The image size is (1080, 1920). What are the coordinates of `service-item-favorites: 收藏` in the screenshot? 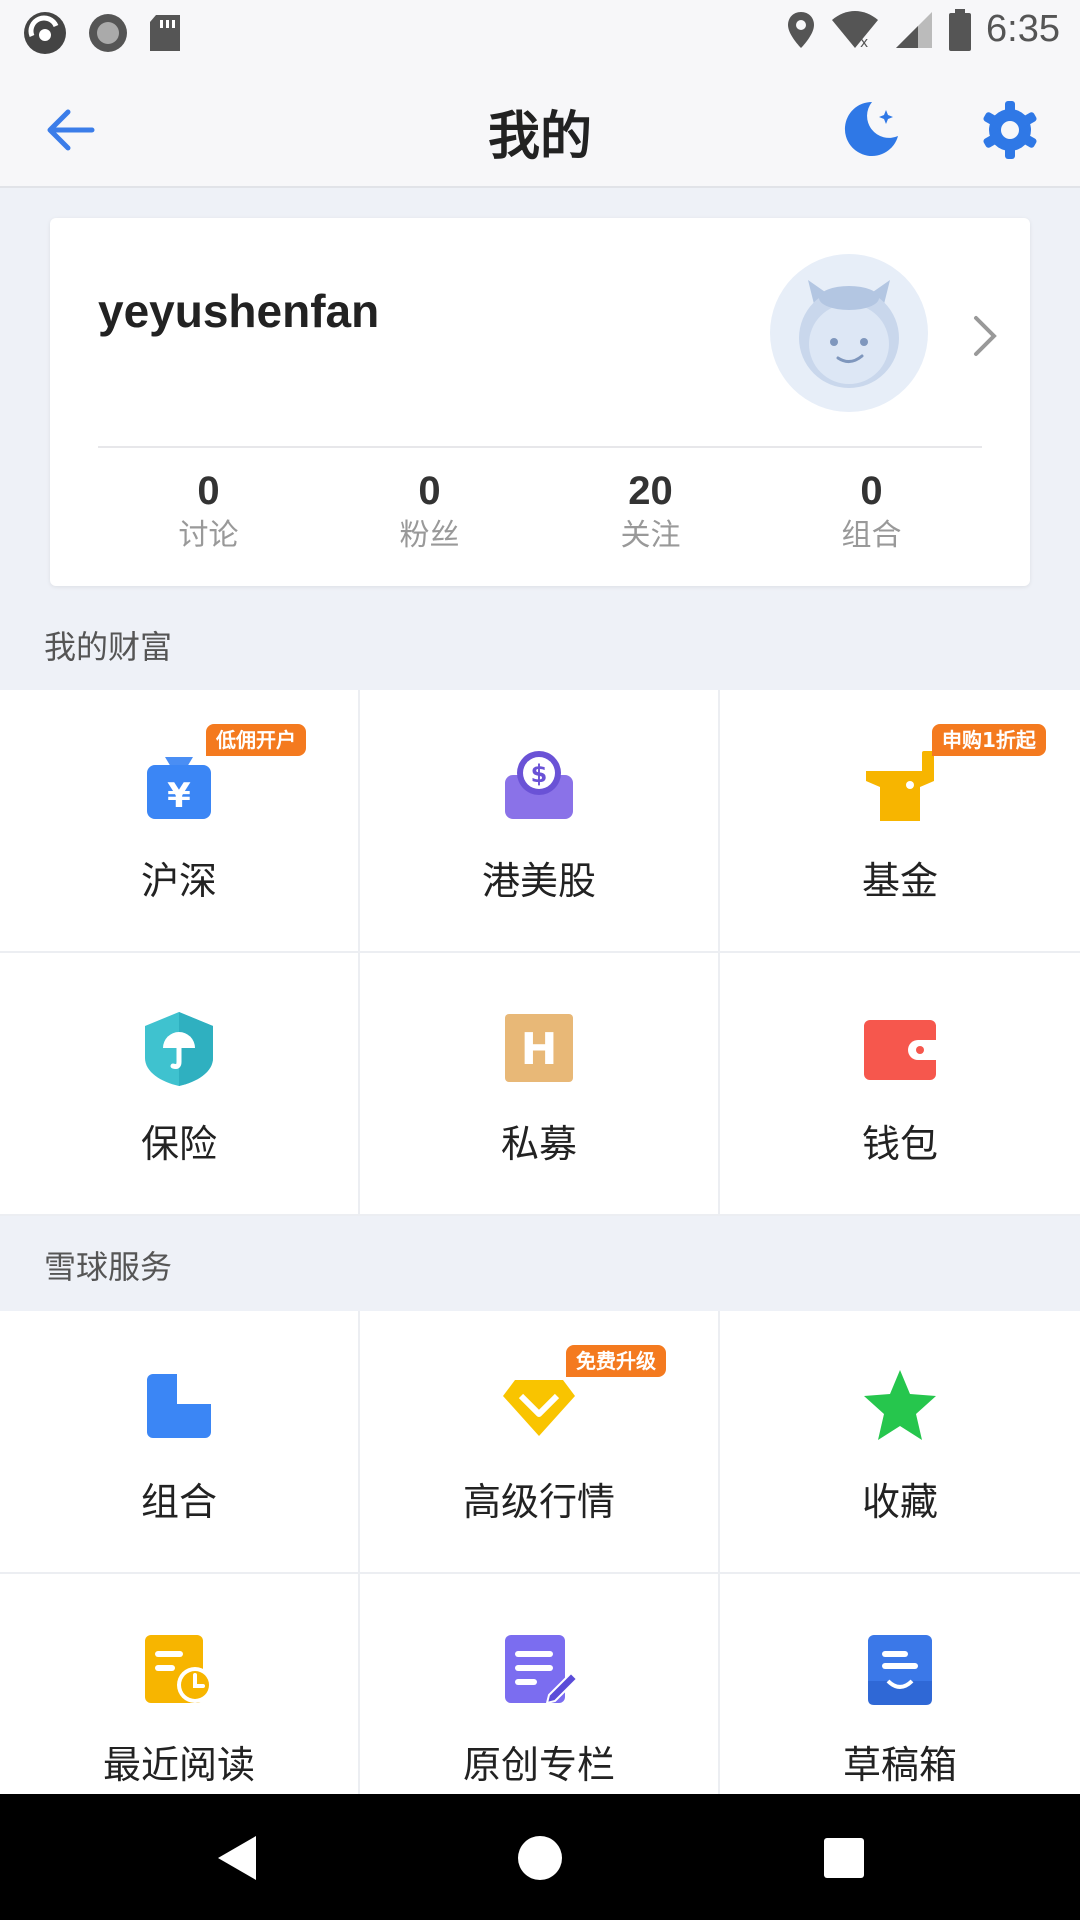 It's located at (900, 1442).